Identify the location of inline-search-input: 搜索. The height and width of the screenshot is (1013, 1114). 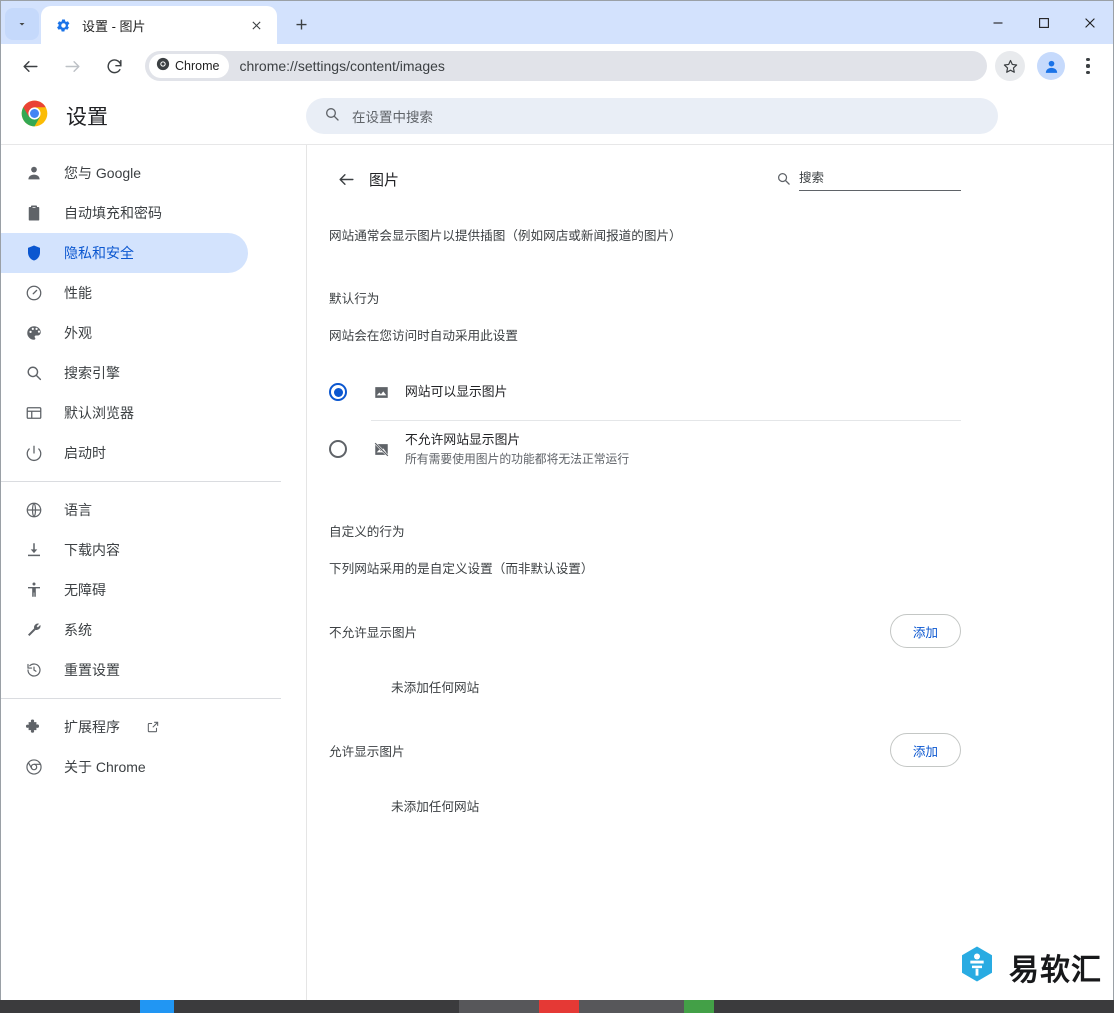
(880, 179).